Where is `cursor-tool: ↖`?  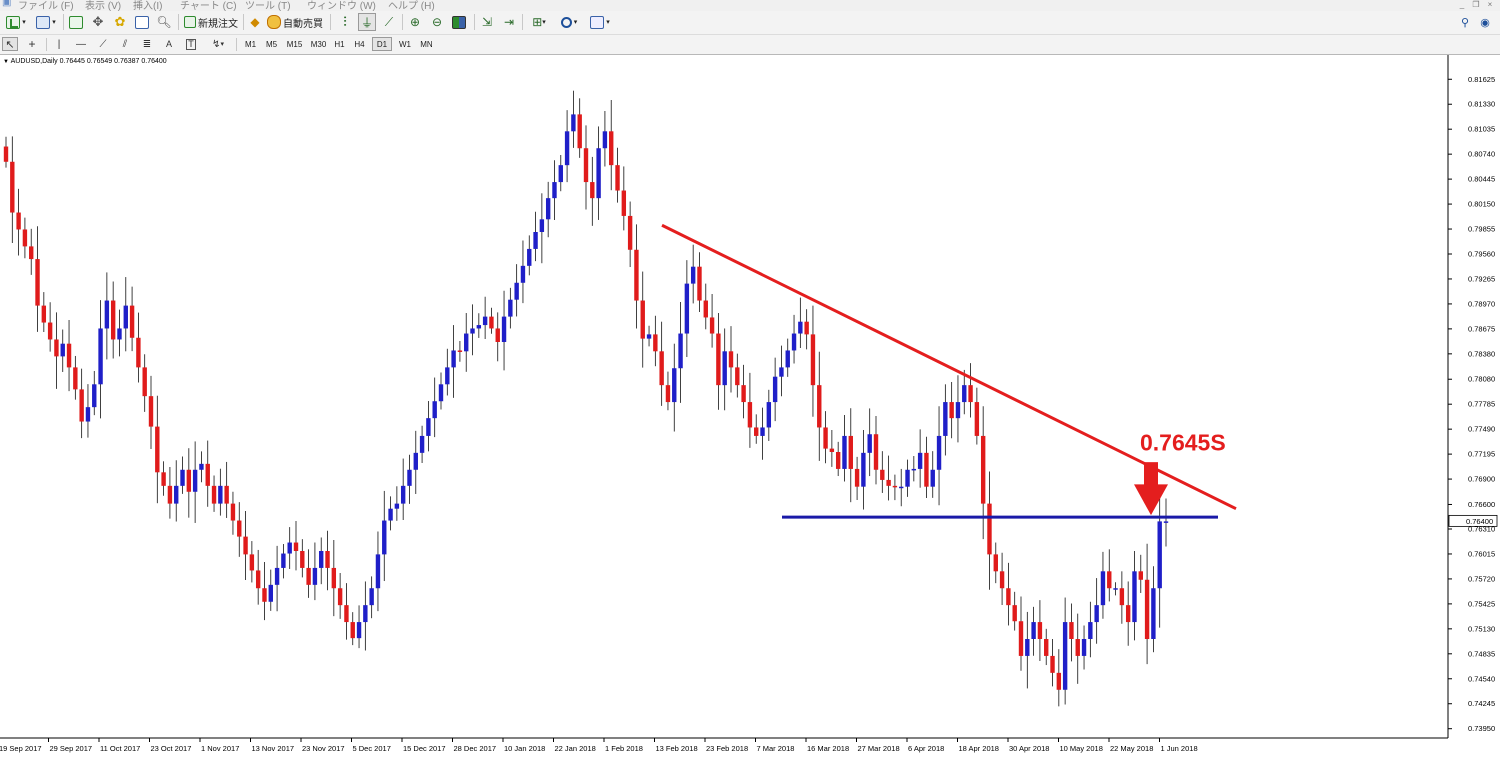
cursor-tool: ↖ is located at coordinates (10, 44).